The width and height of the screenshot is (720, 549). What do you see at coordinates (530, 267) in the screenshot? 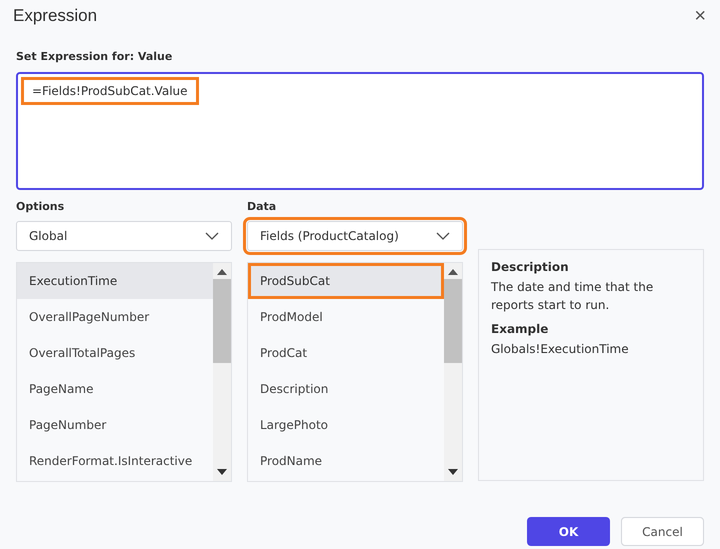
I see `description-heading: Description` at bounding box center [530, 267].